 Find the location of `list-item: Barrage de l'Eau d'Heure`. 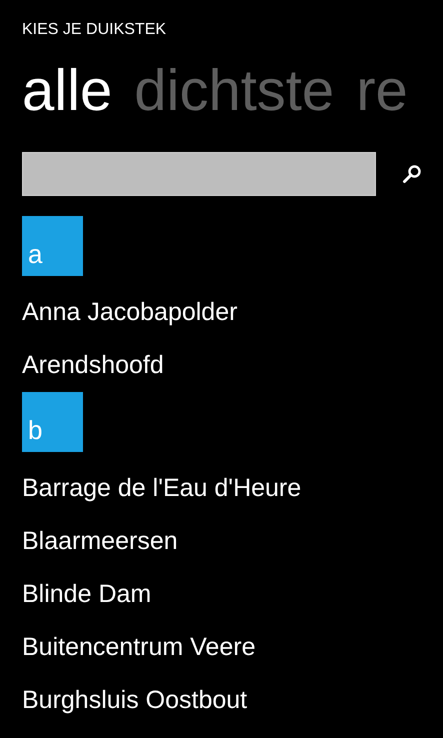

list-item: Barrage de l'Eau d'Heure is located at coordinates (162, 488).